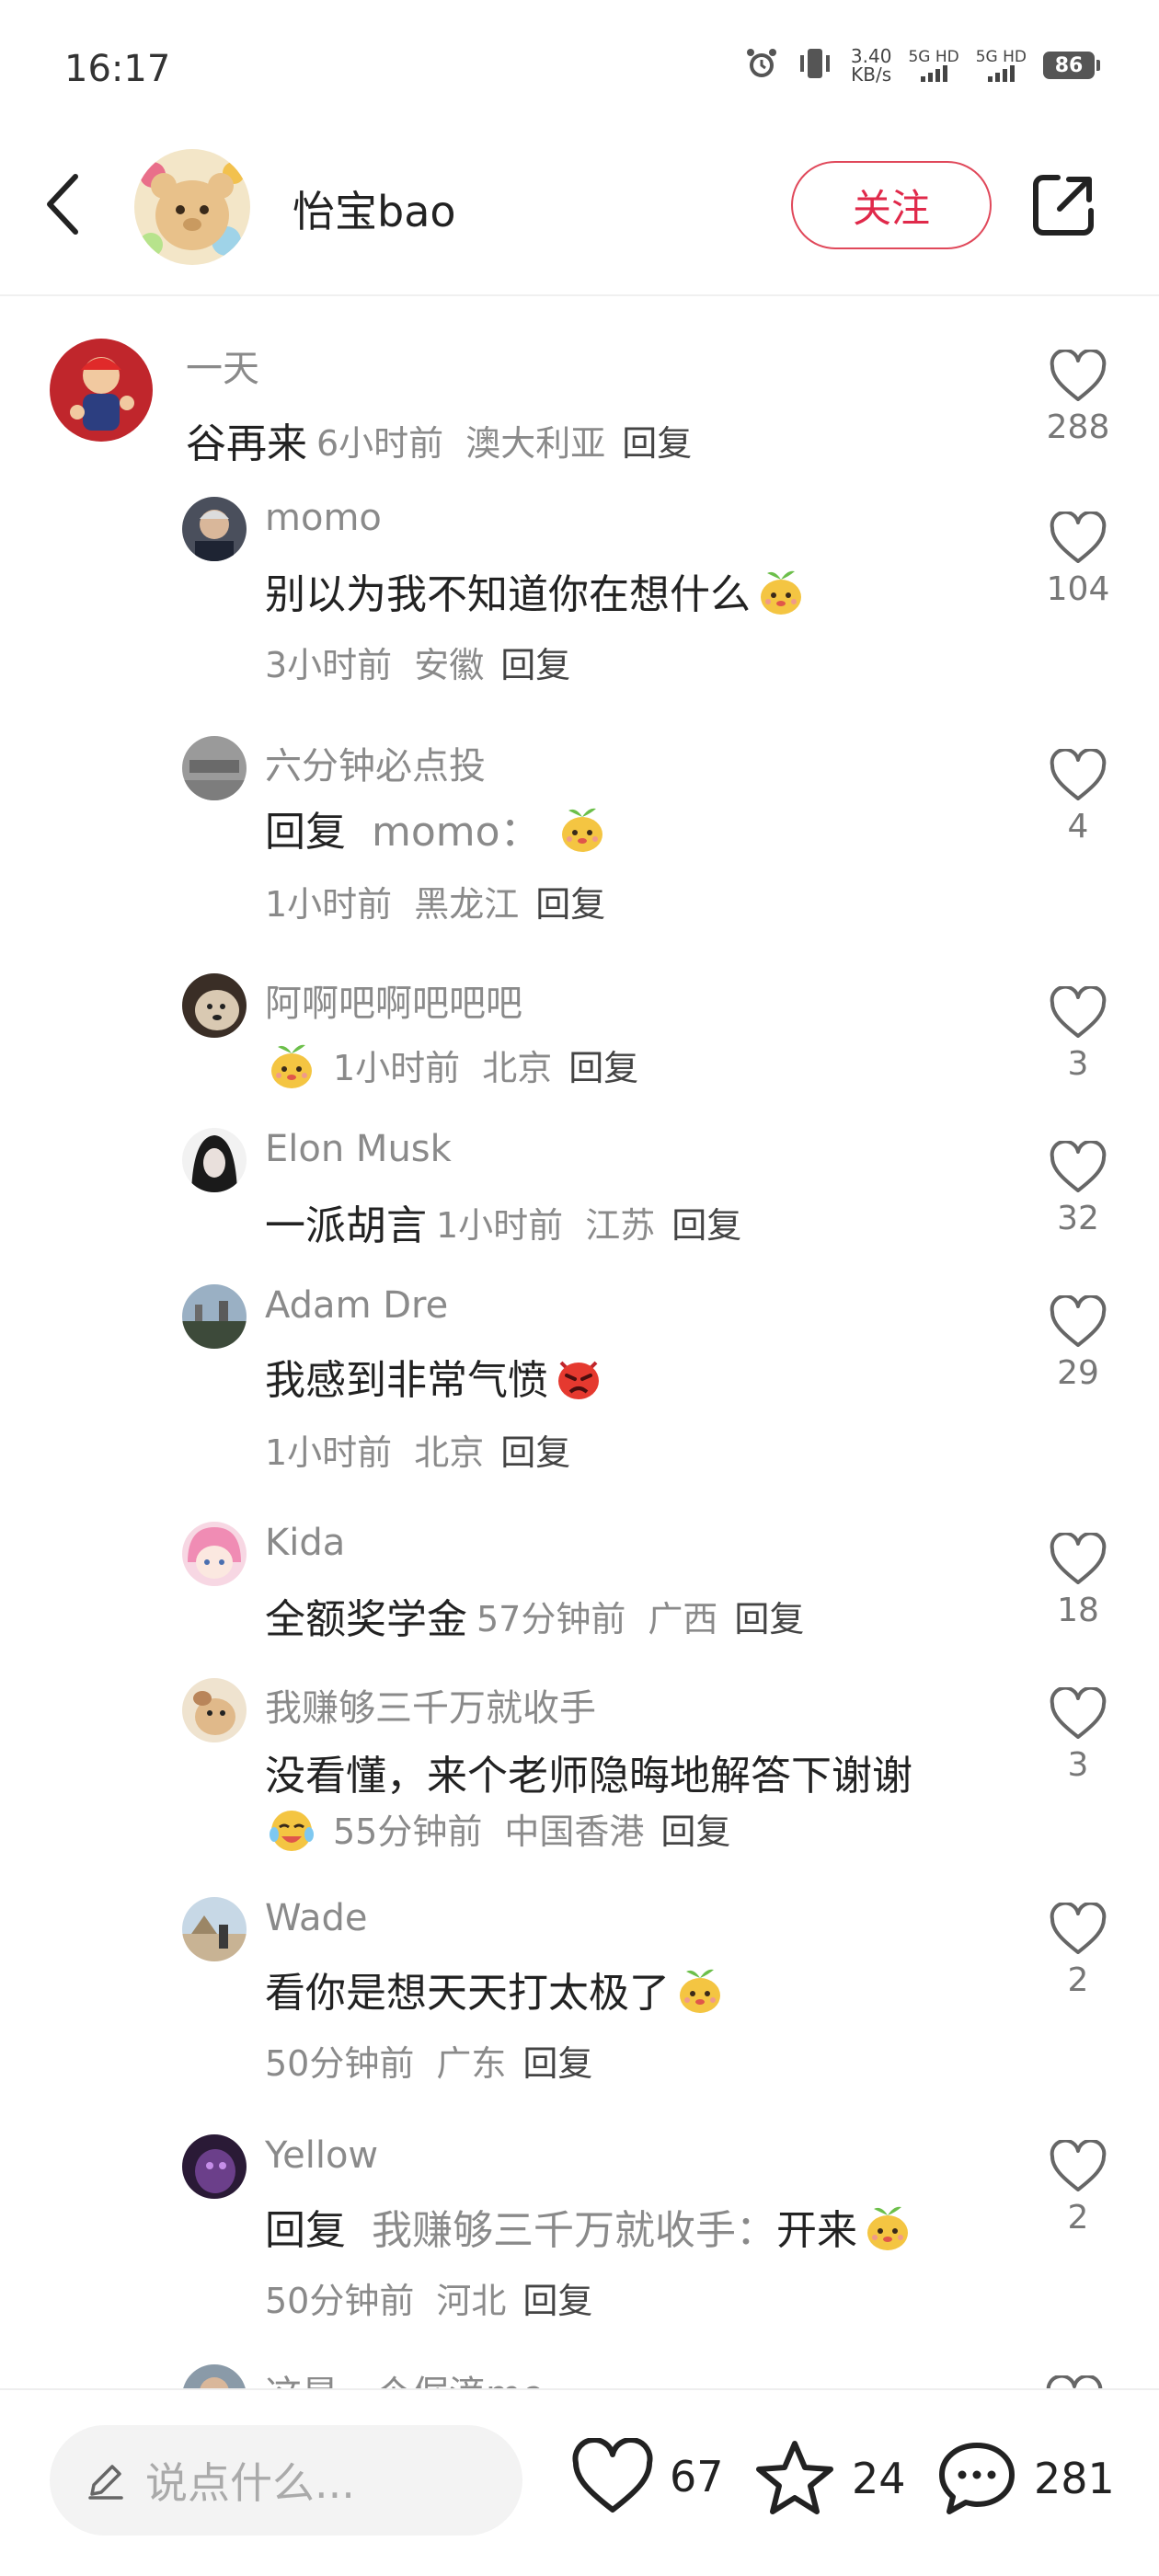 The width and height of the screenshot is (1159, 2576). Describe the element at coordinates (374, 208) in the screenshot. I see `author-name: 怡宝bao` at that location.